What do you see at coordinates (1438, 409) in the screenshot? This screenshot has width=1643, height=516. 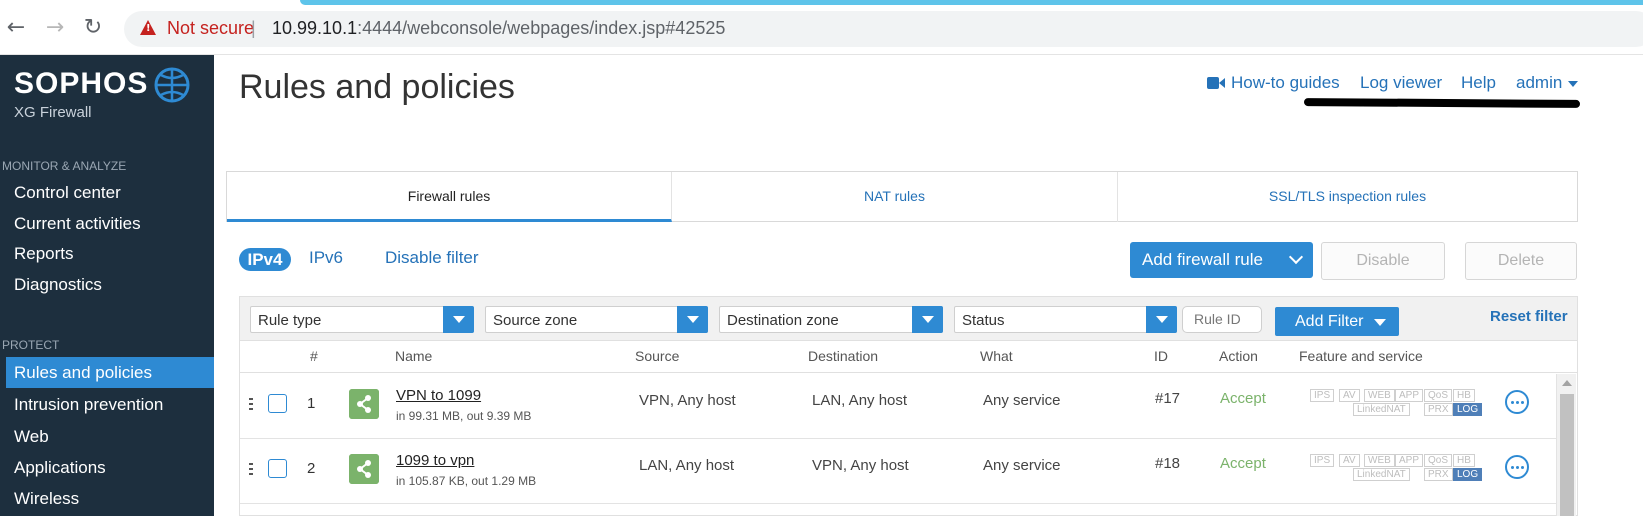 I see `badge-prx: PRX` at bounding box center [1438, 409].